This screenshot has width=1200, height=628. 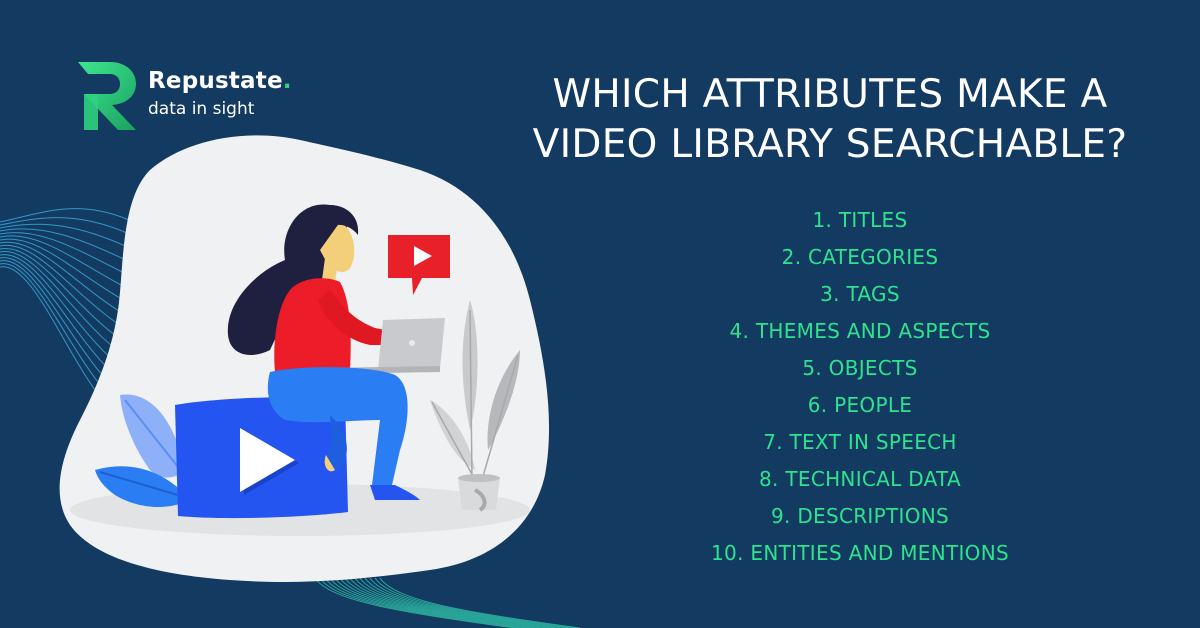 I want to click on list-item: 4. THEMES AND ASPECTS, so click(x=860, y=331).